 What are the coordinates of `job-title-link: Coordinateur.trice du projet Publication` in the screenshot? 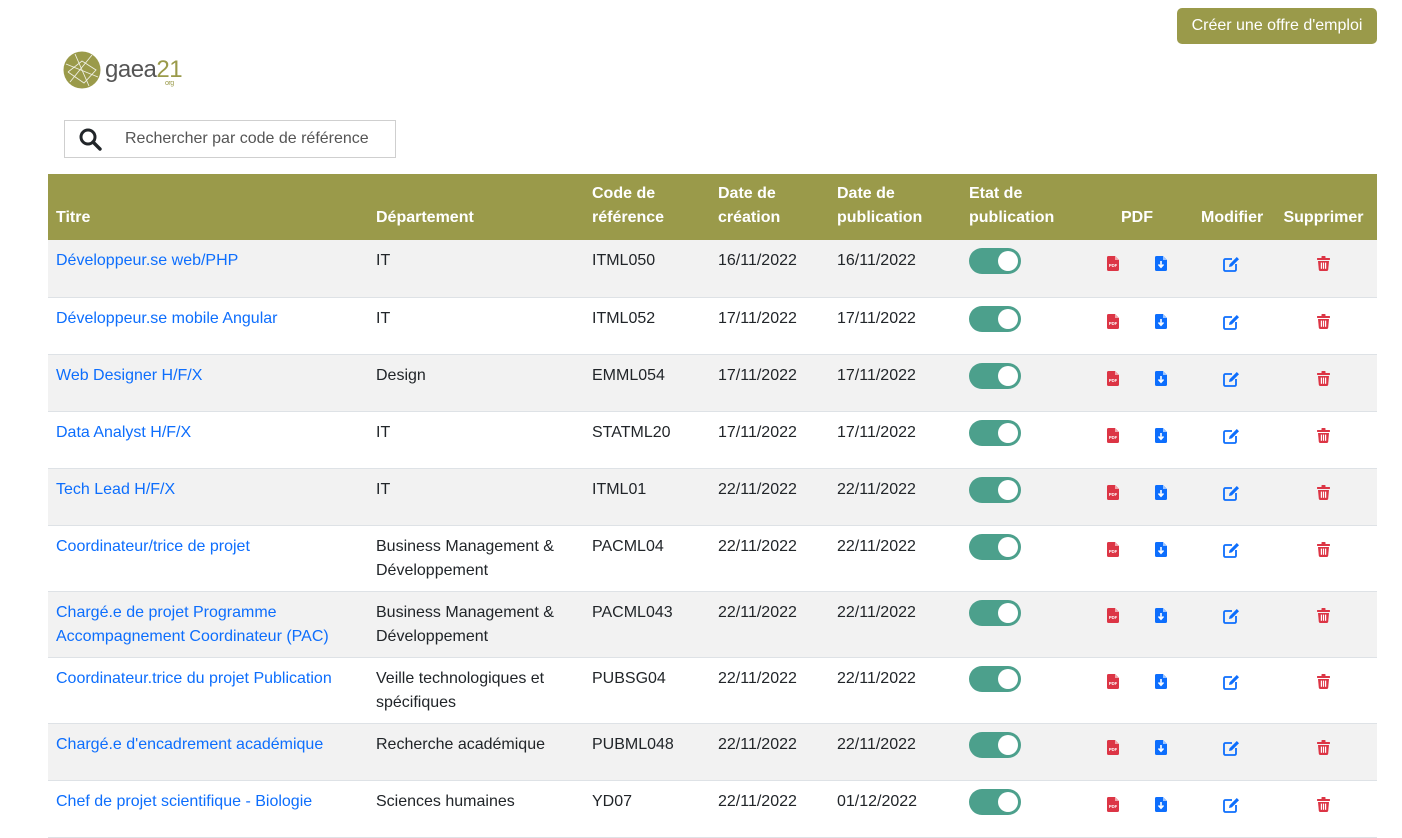 It's located at (194, 678).